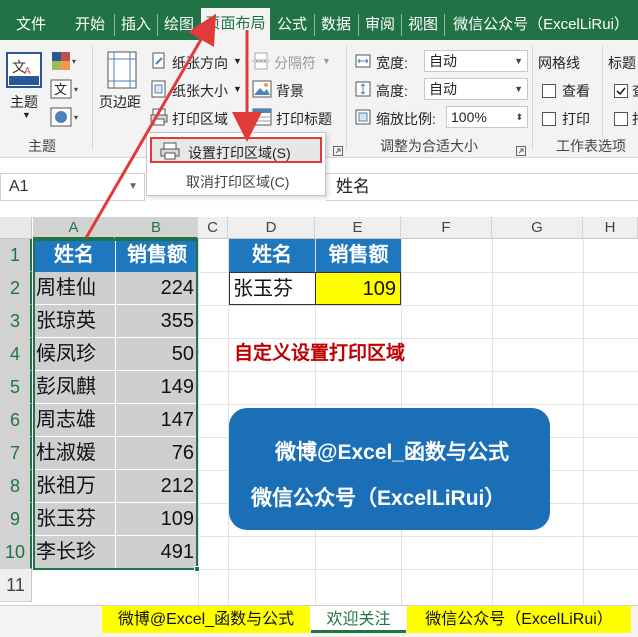  What do you see at coordinates (179, 20) in the screenshot?
I see `tab-draw: 绘图` at bounding box center [179, 20].